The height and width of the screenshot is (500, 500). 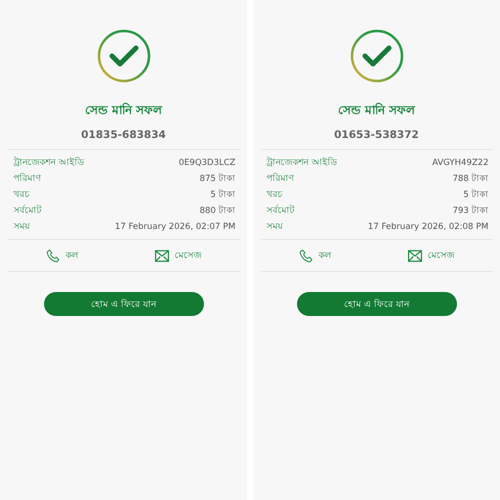 What do you see at coordinates (175, 227) in the screenshot?
I see `detail-value: 17 February 2026, 02:07 PM` at bounding box center [175, 227].